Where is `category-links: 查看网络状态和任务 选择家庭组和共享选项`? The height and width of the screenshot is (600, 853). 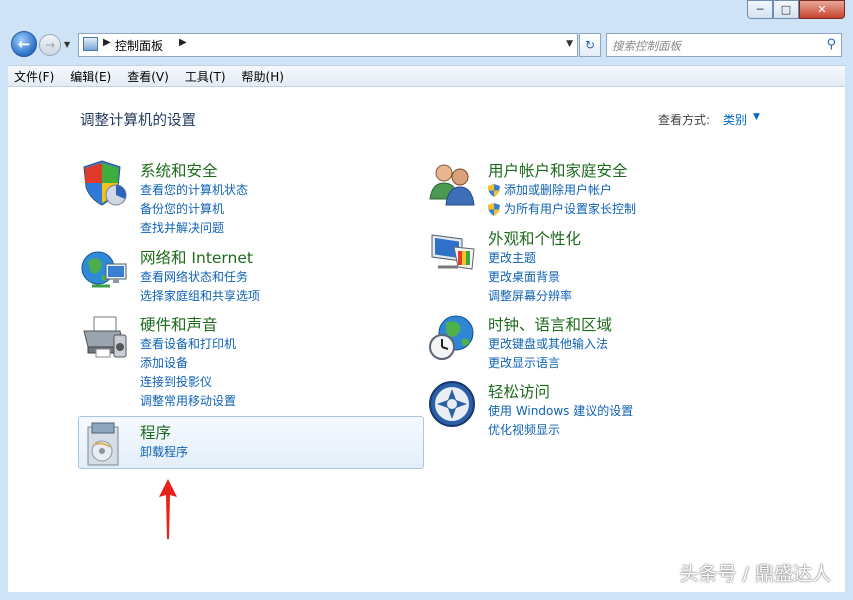
category-links: 查看网络状态和任务 选择家庭组和共享选项 is located at coordinates (200, 287).